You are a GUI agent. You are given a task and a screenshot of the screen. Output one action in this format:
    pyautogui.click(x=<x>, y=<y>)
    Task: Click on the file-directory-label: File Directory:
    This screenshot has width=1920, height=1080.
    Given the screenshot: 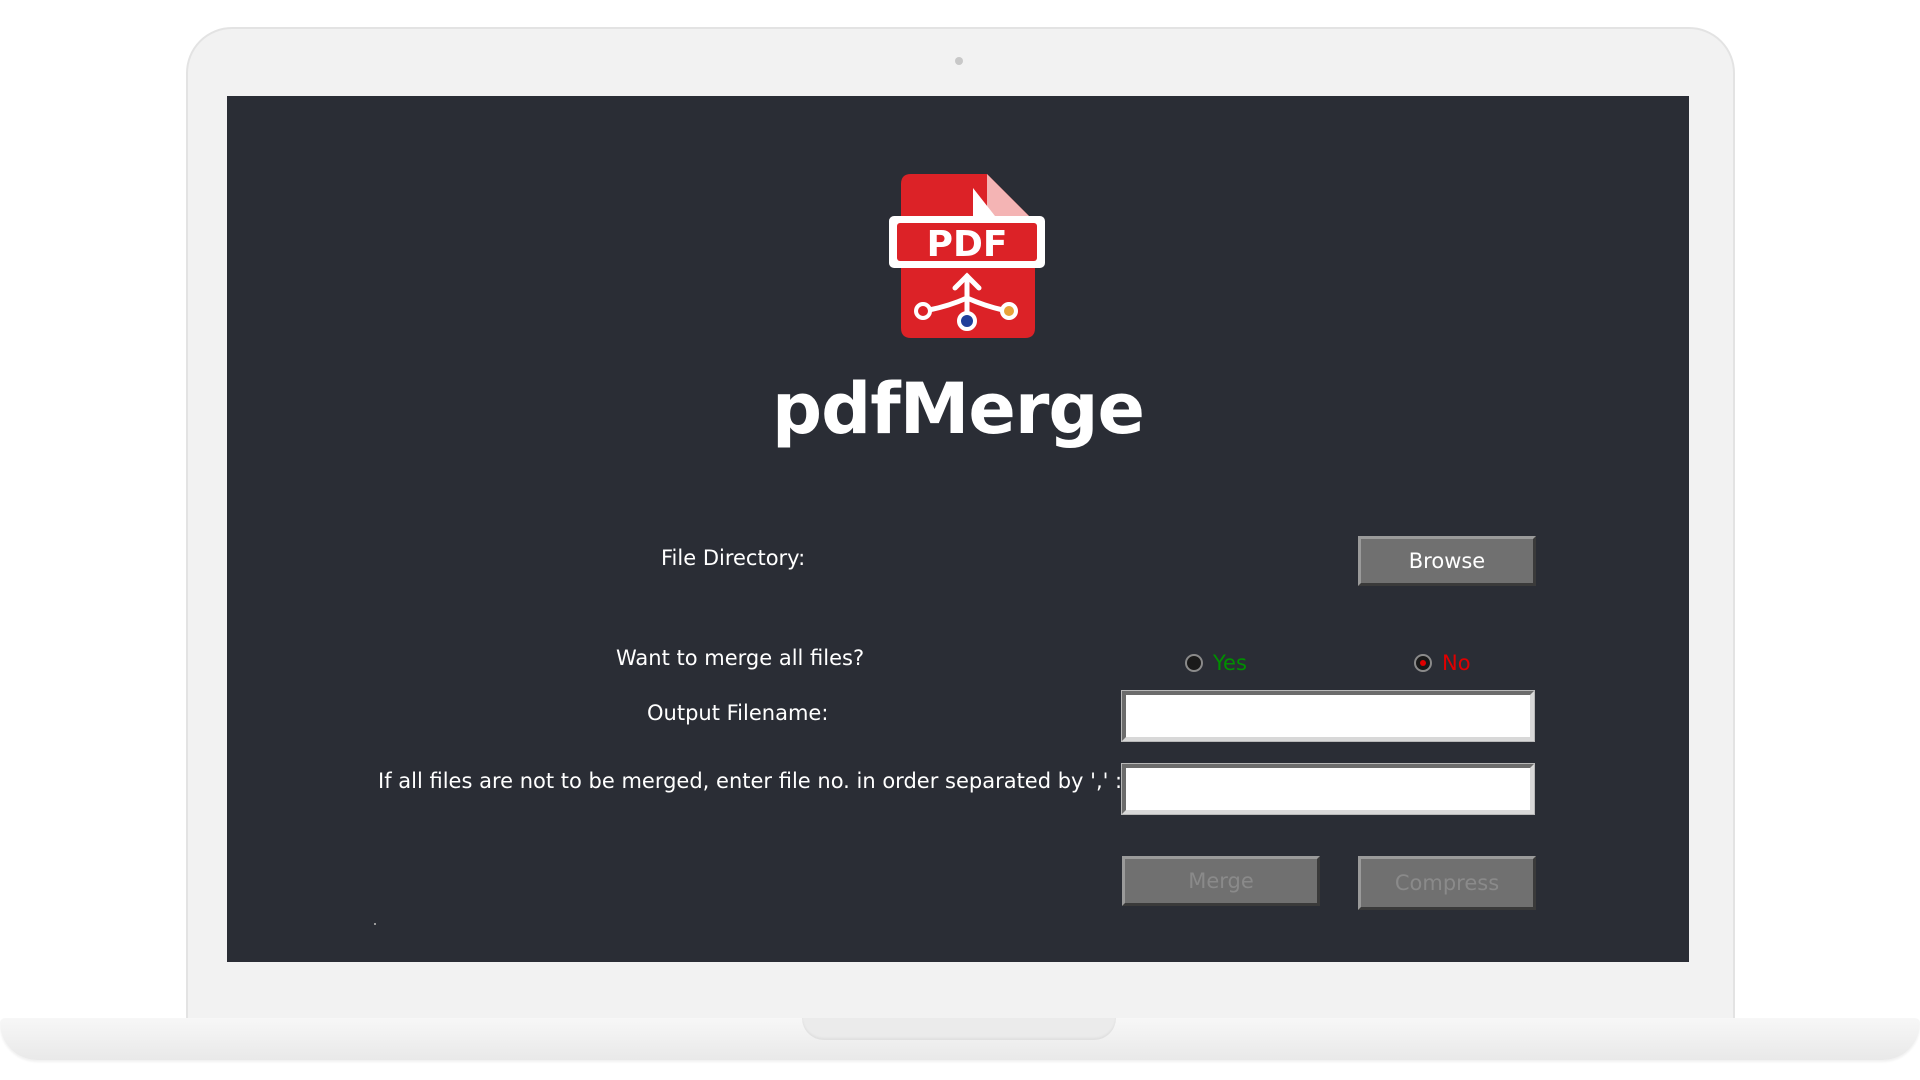 What is the action you would take?
    pyautogui.click(x=733, y=558)
    